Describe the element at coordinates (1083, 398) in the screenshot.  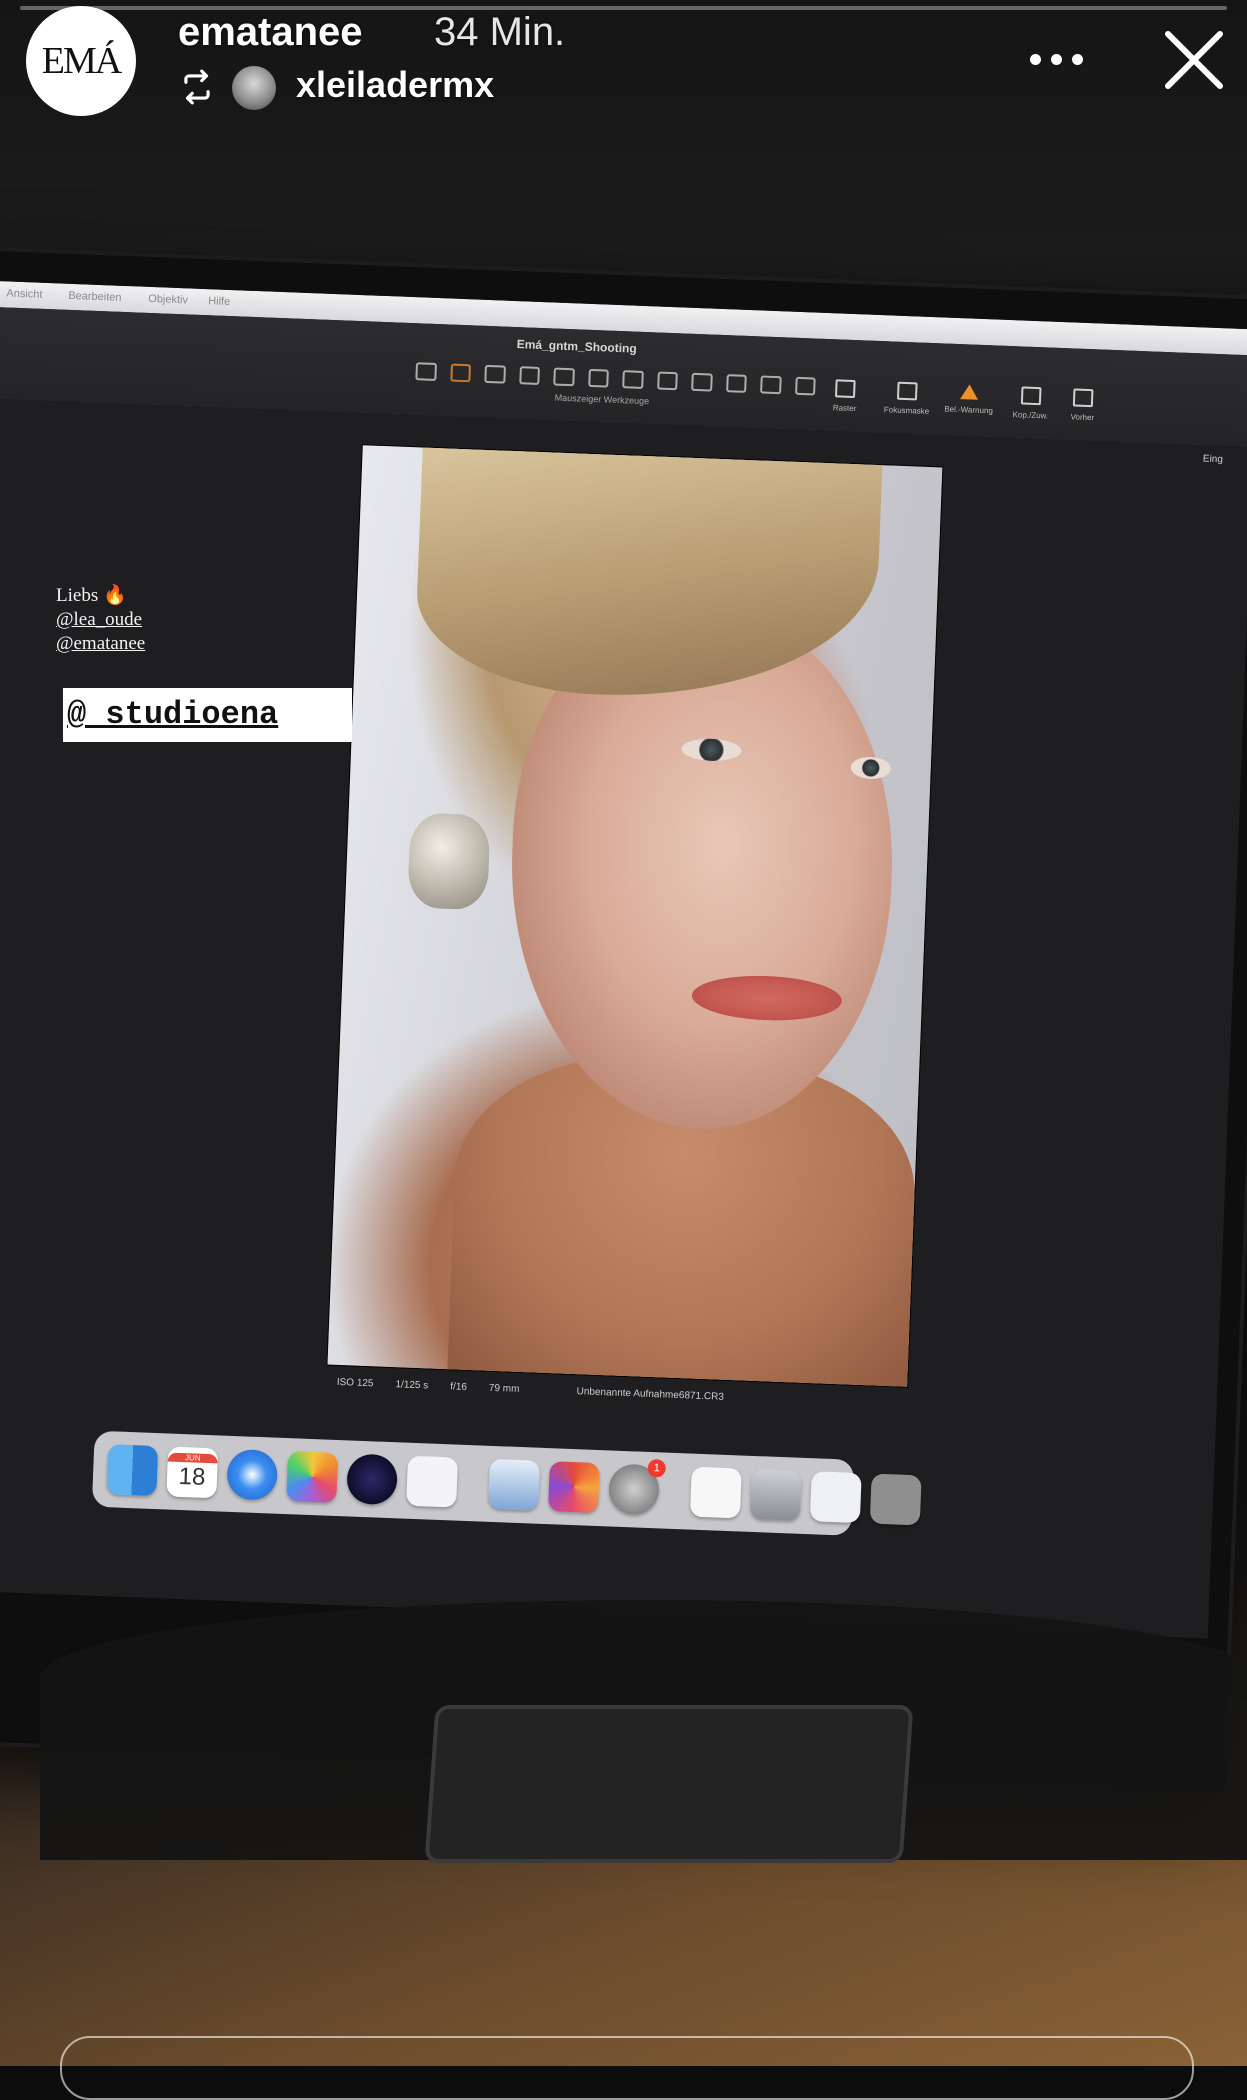
I see `before-after-icon` at that location.